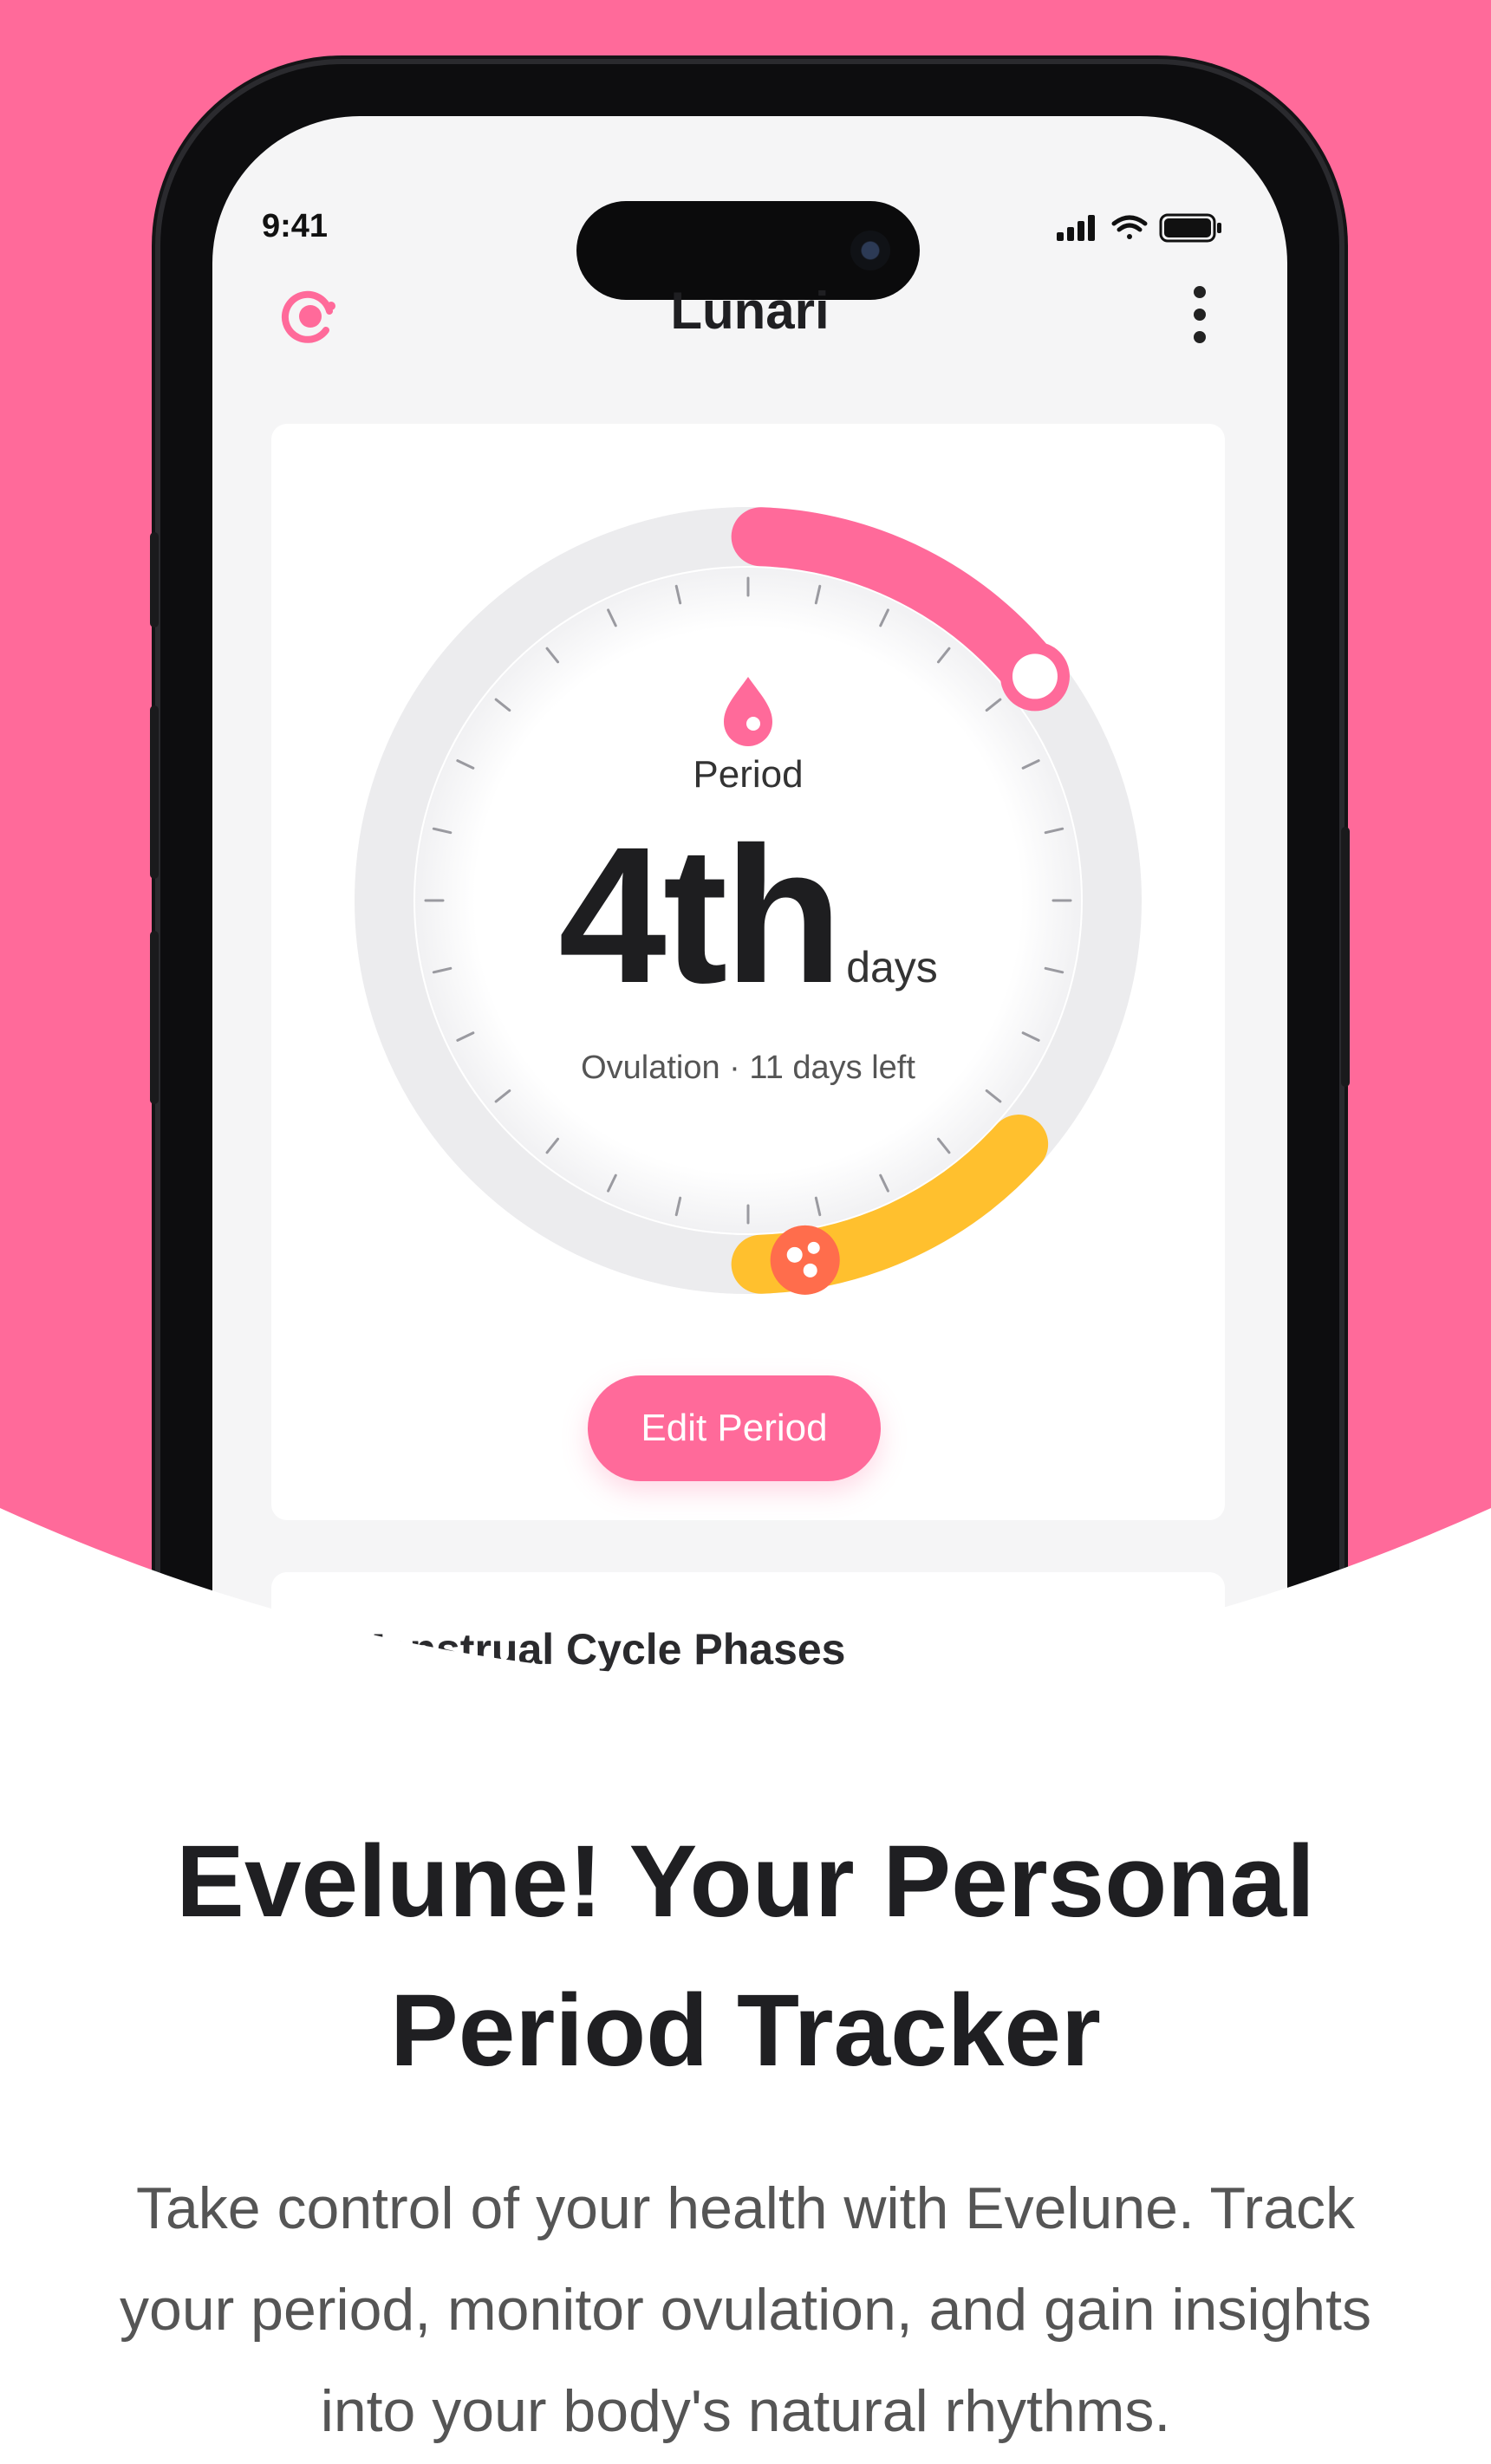  I want to click on day-counter: 4th days, so click(748, 915).